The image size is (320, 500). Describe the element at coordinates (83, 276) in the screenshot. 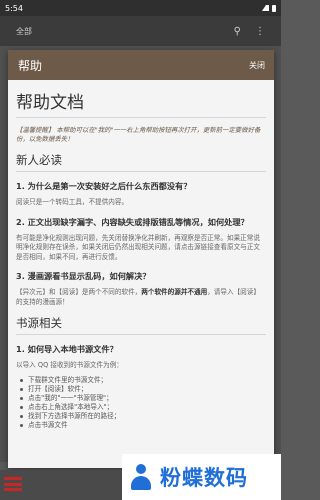

I see `question-3: 3. 漫画源看书显示乱码，如何解决？` at that location.